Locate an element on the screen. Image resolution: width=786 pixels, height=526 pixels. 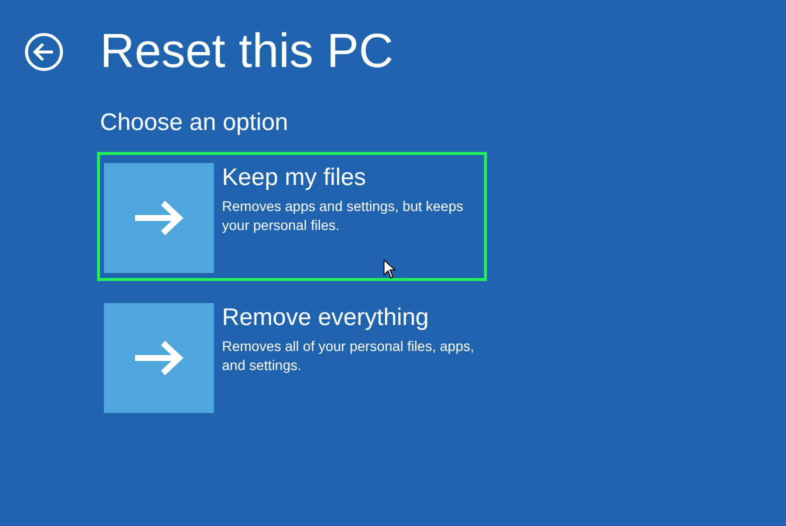
subtitle: Choose an option is located at coordinates (195, 123).